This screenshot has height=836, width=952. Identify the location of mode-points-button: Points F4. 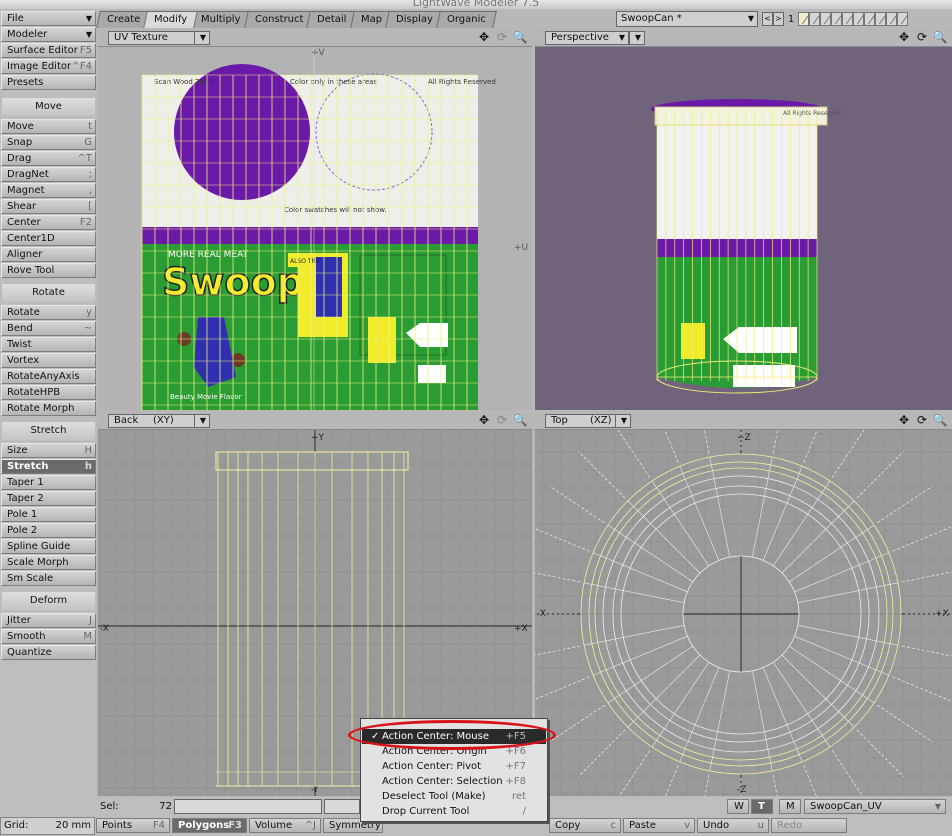
(133, 825).